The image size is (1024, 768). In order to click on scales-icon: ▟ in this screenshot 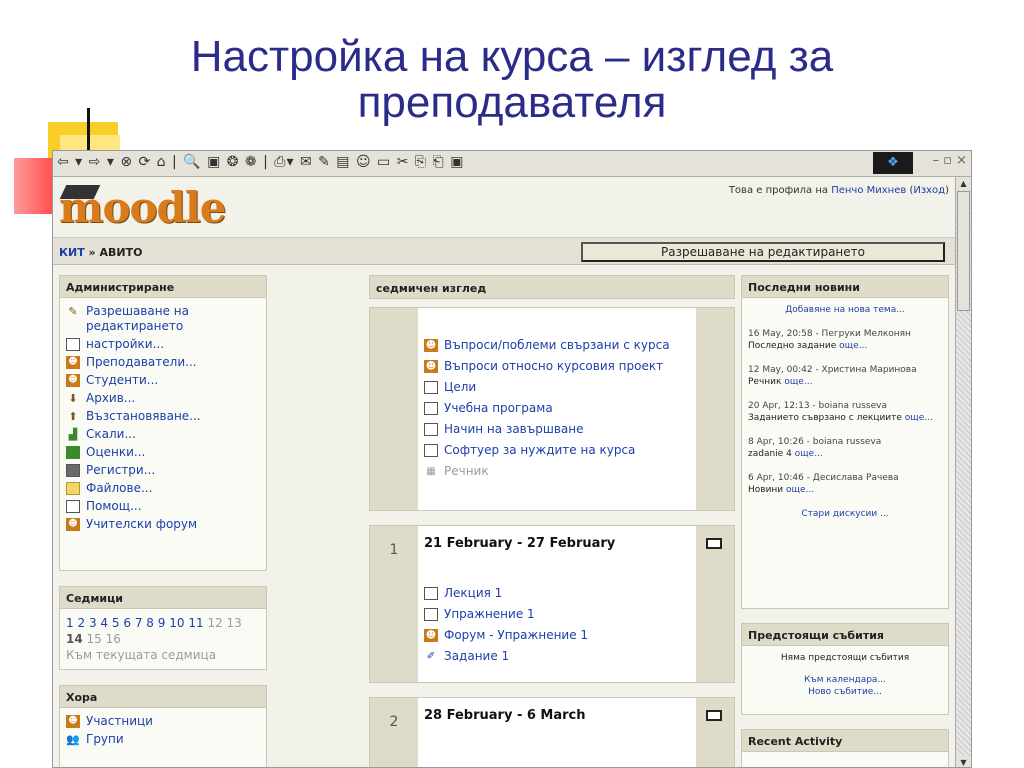, I will do `click(73, 434)`.